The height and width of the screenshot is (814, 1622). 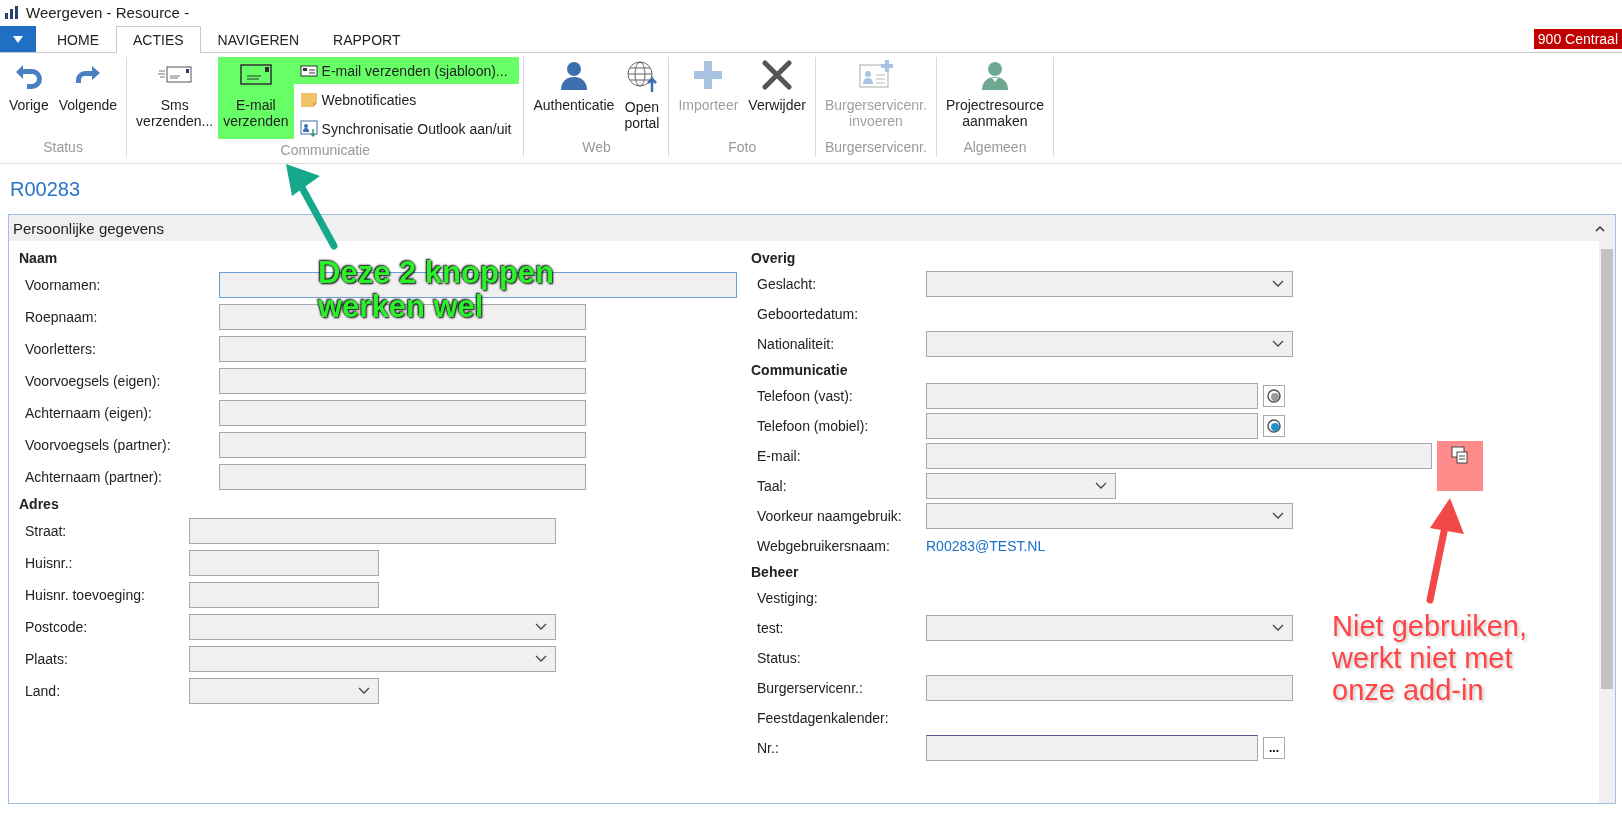 What do you see at coordinates (325, 150) in the screenshot?
I see `ribbon-group-label: Communicatie` at bounding box center [325, 150].